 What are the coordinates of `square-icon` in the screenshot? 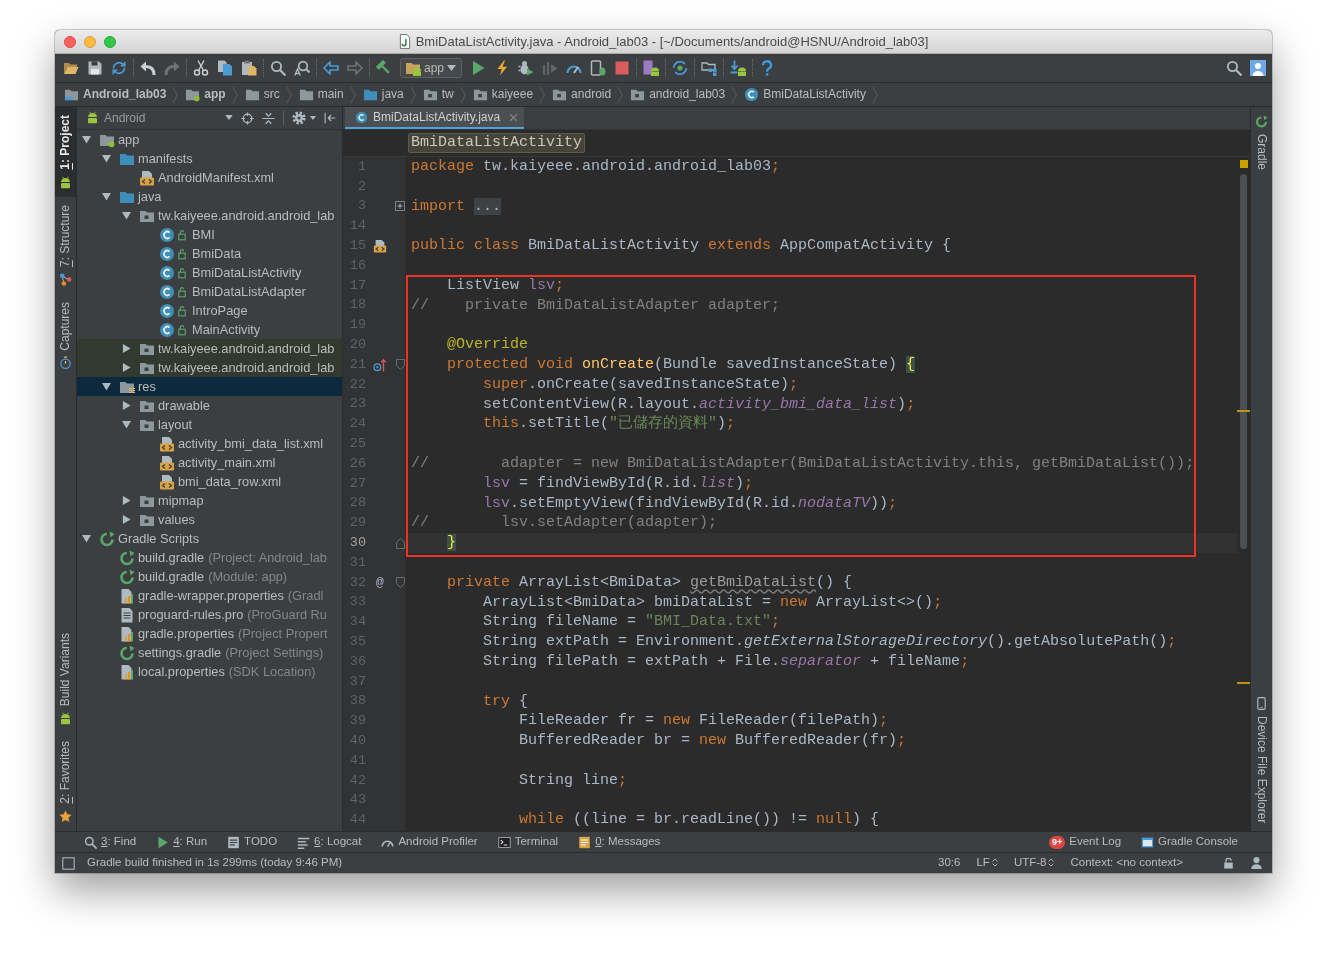 It's located at (68, 863).